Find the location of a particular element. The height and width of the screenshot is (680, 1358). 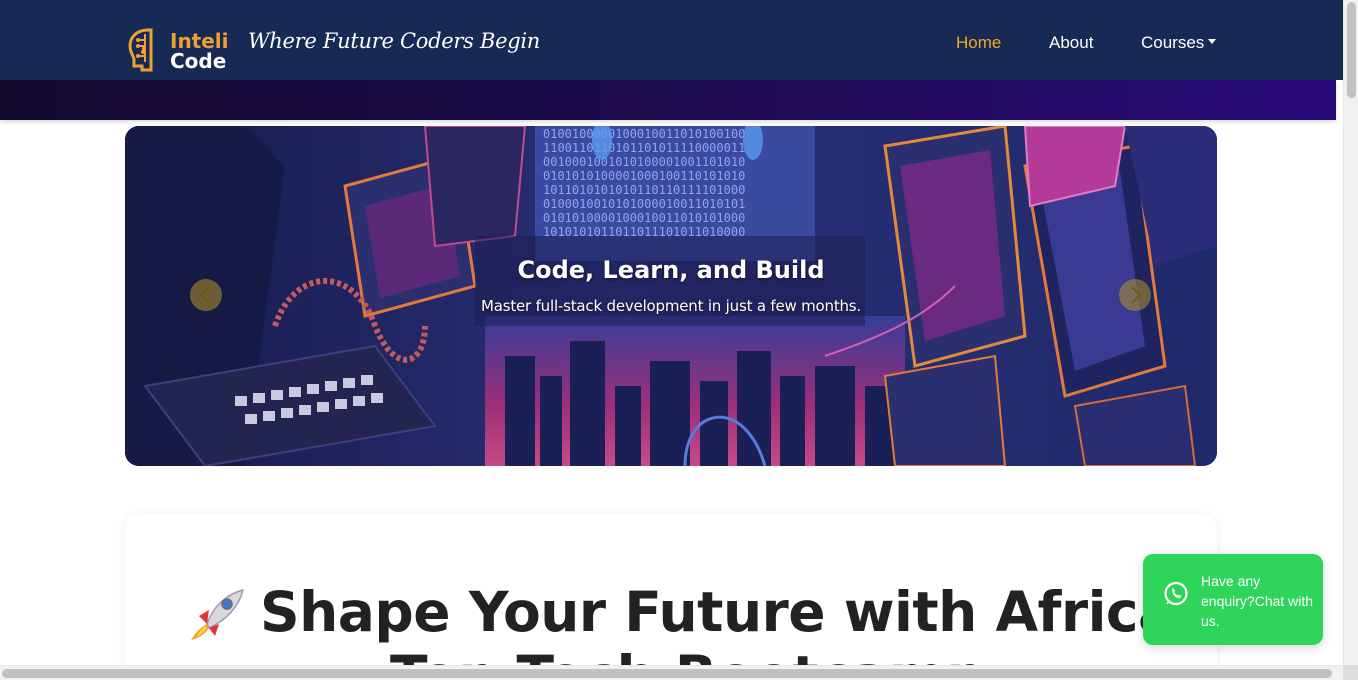

binary-row: 1100110110101101011110000011 is located at coordinates (644, 148).